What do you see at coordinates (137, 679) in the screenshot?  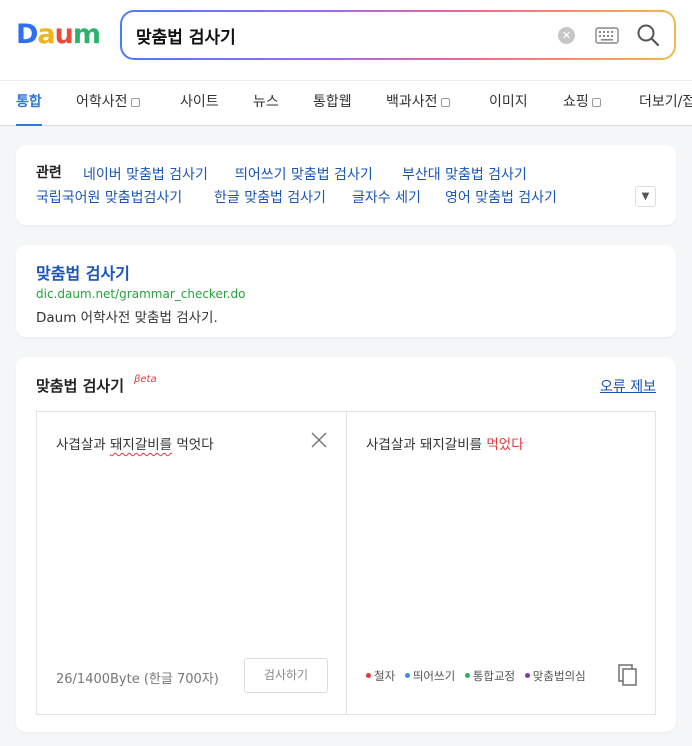 I see `byte-count: 26/1400Byte (한글 700자)` at bounding box center [137, 679].